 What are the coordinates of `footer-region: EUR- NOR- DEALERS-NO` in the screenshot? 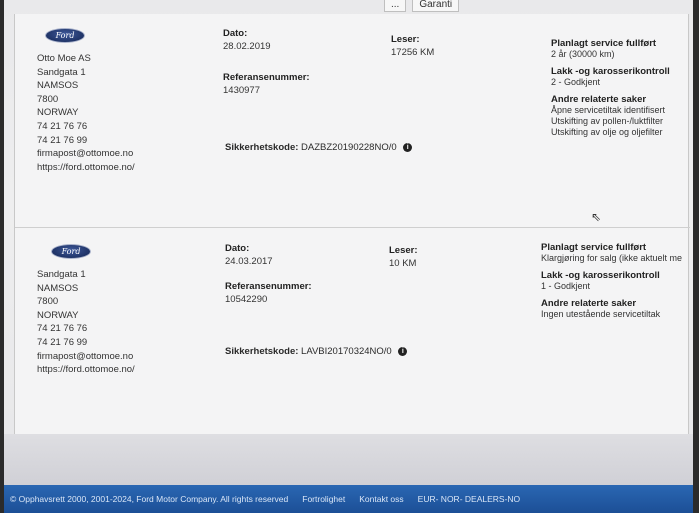 It's located at (469, 499).